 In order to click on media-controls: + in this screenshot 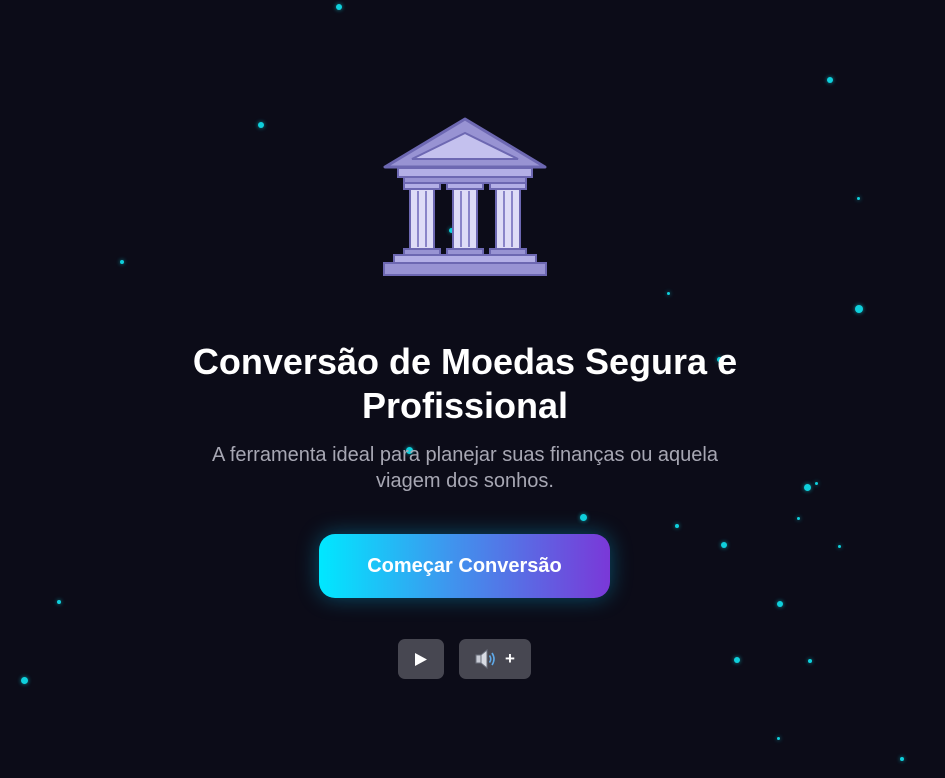, I will do `click(464, 659)`.